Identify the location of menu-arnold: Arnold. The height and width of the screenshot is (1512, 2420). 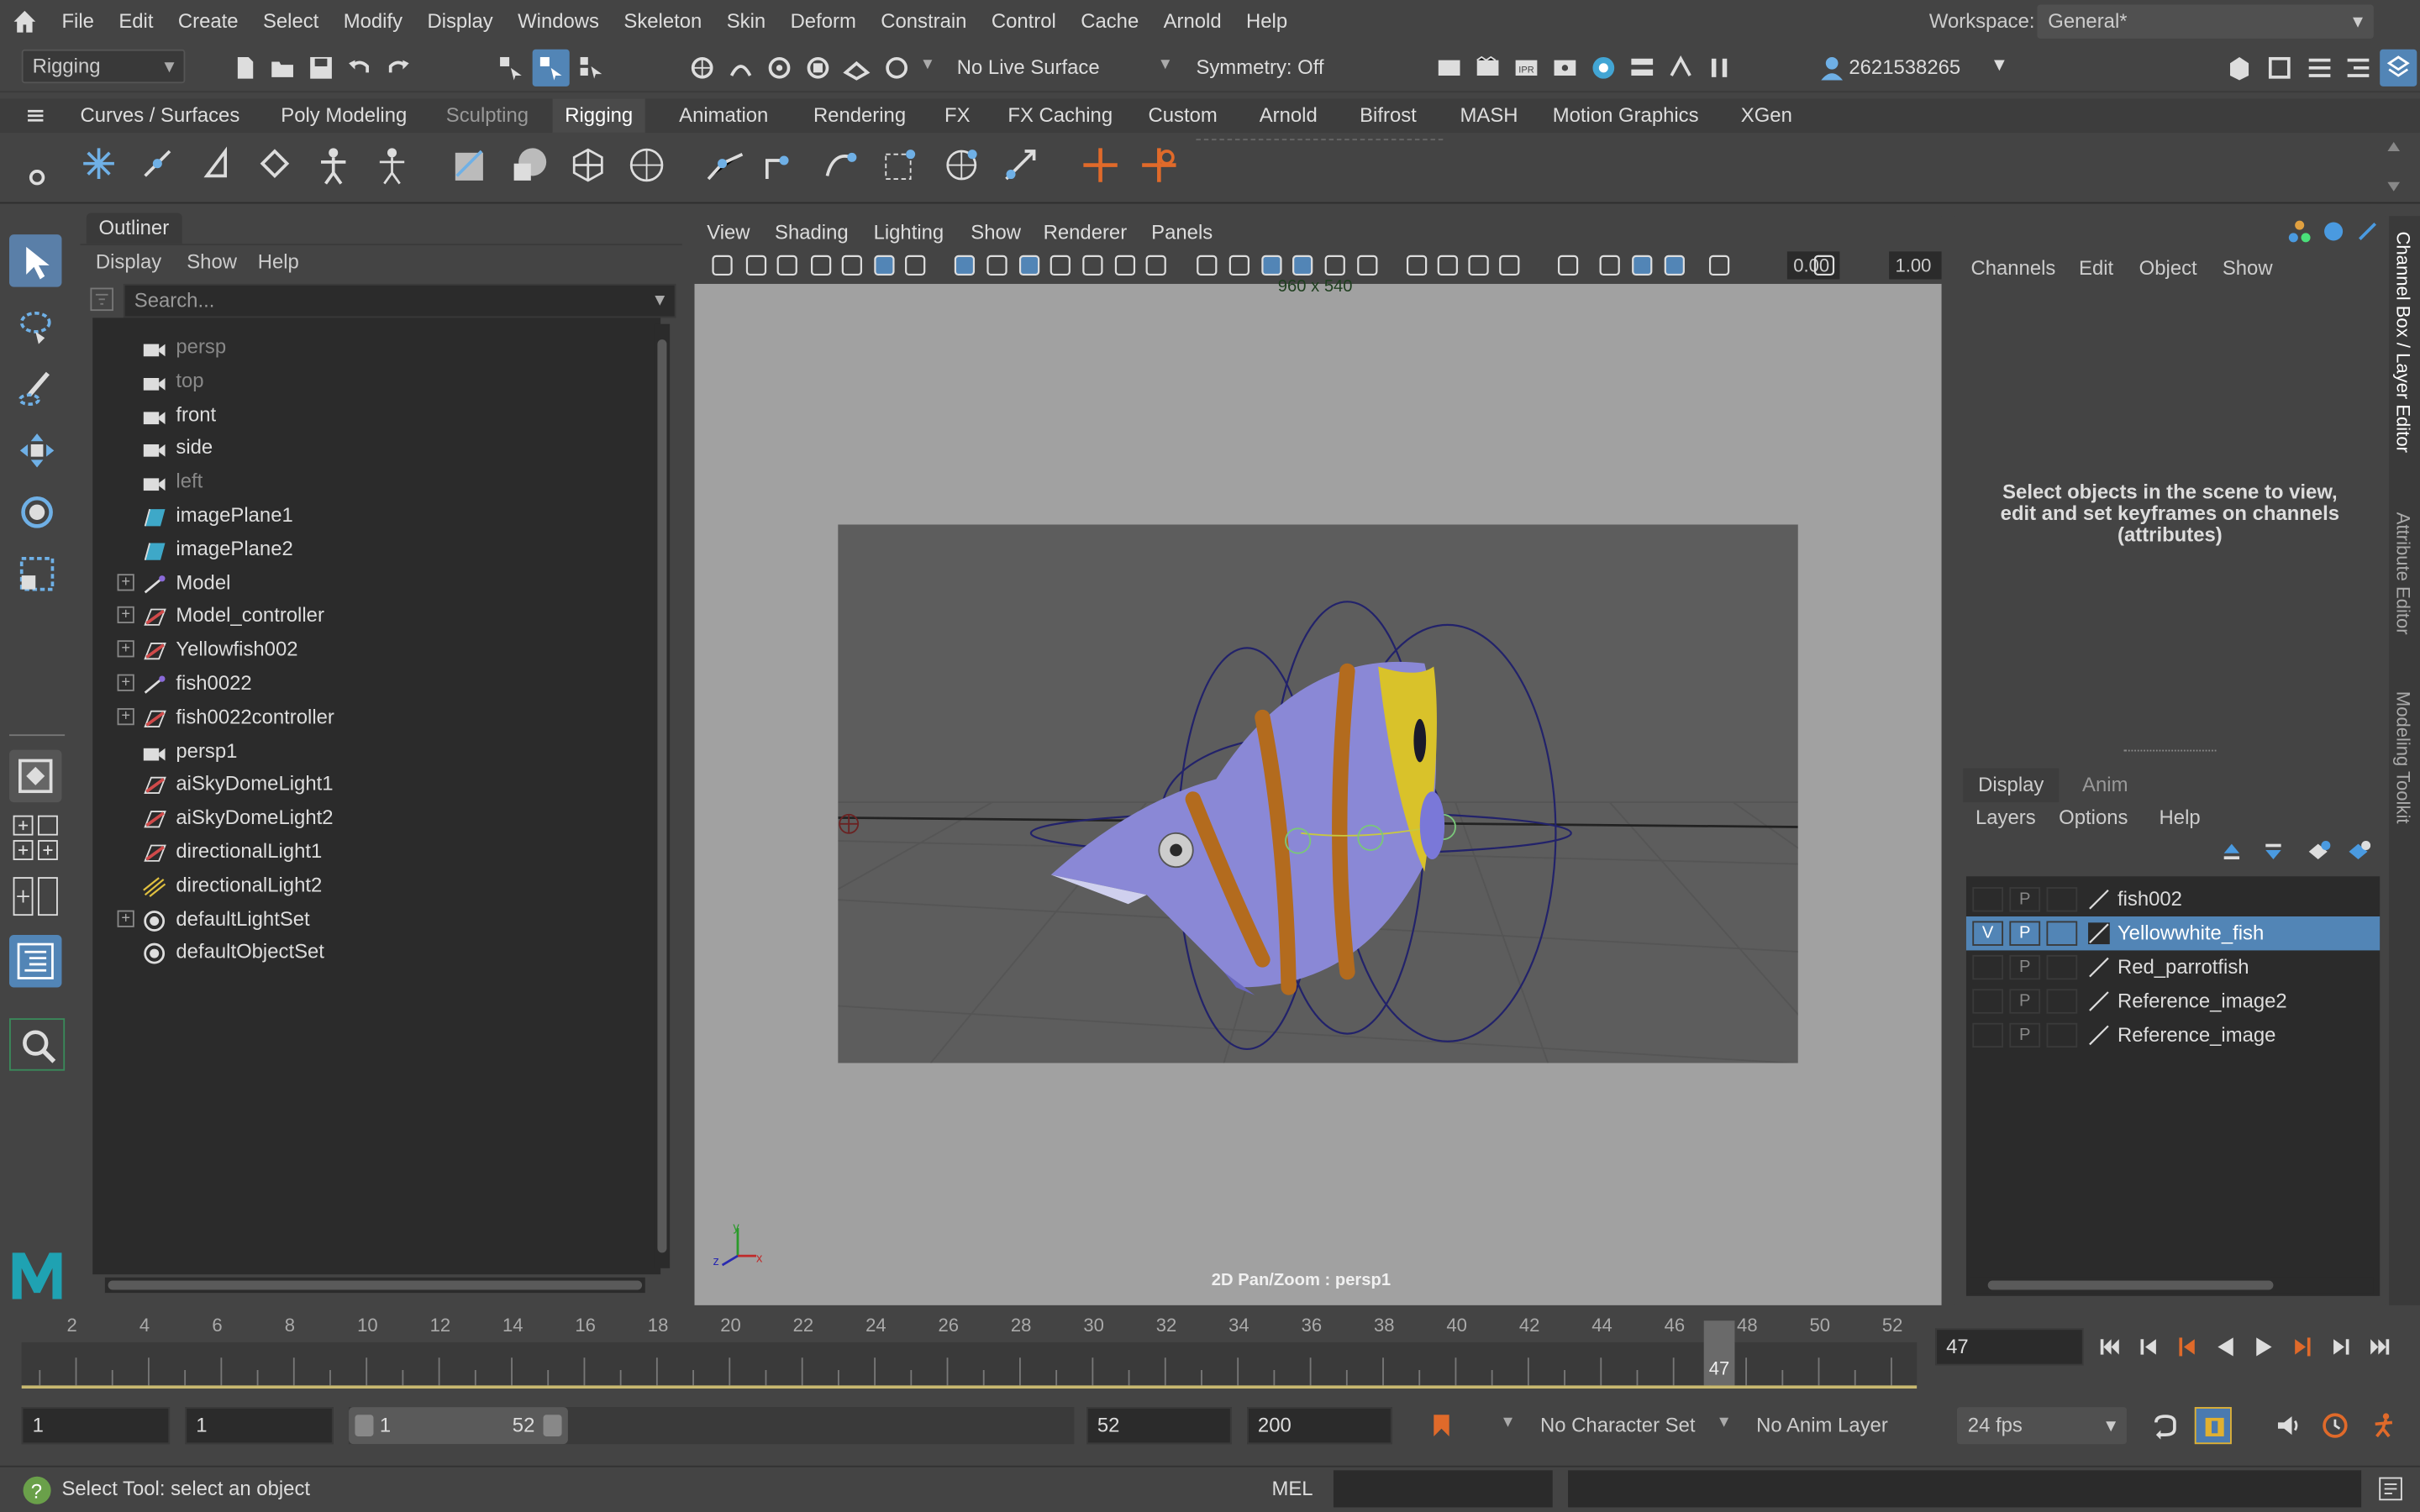
(1193, 21).